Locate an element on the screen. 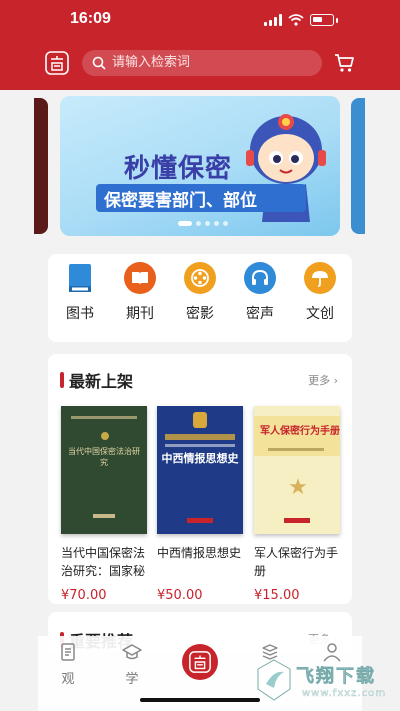 The height and width of the screenshot is (711, 400). signal-icon is located at coordinates (273, 20).